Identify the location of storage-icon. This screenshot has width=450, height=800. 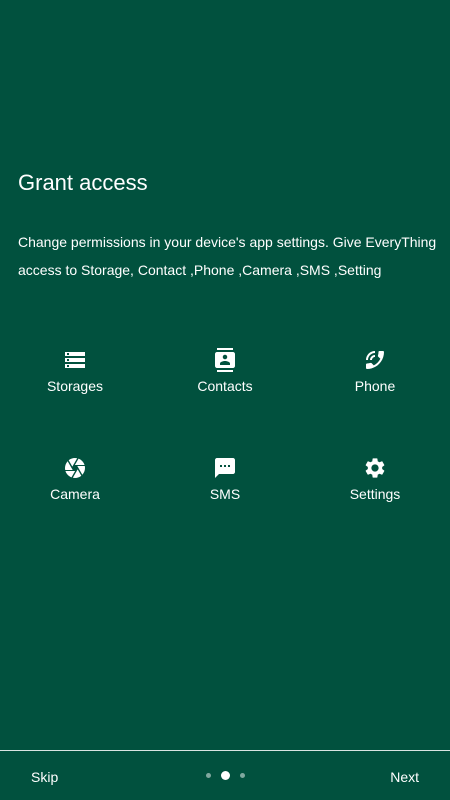
(75, 360).